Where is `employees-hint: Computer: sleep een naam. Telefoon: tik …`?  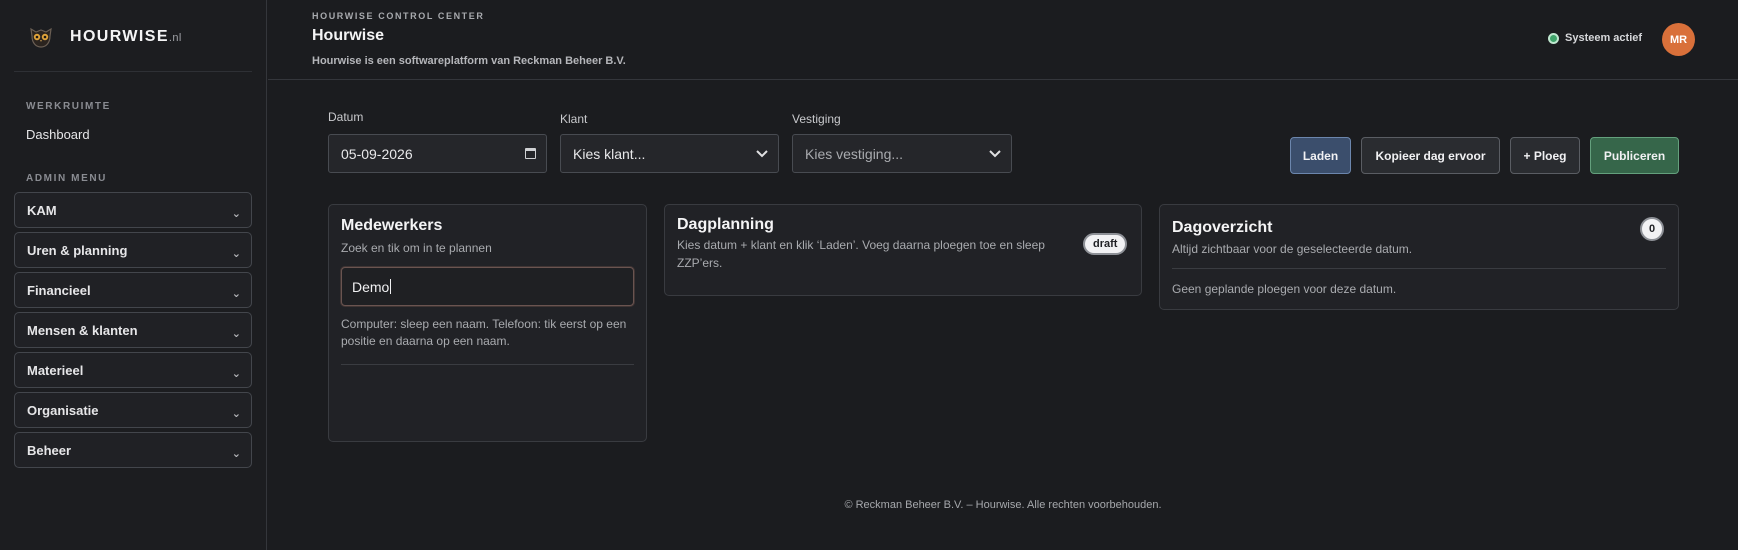 employees-hint: Computer: sleep een naam. Telefoon: tik … is located at coordinates (484, 332).